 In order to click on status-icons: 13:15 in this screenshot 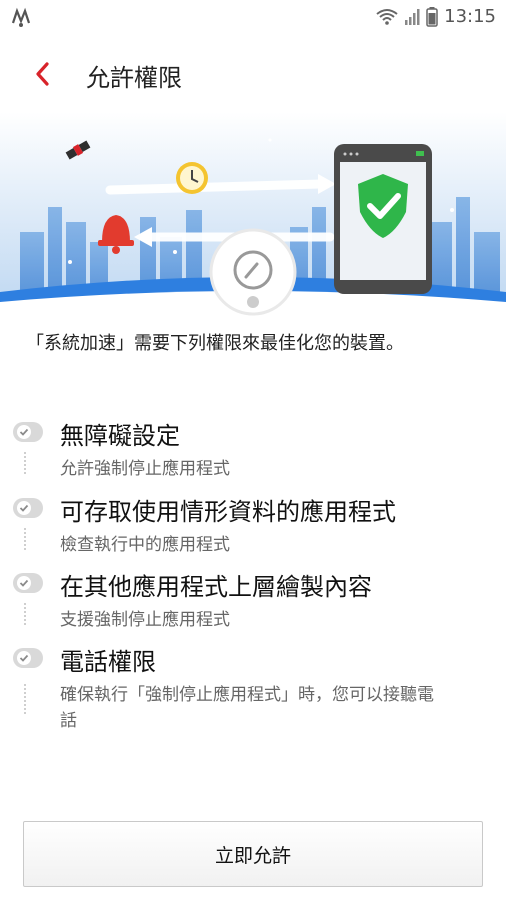, I will do `click(436, 16)`.